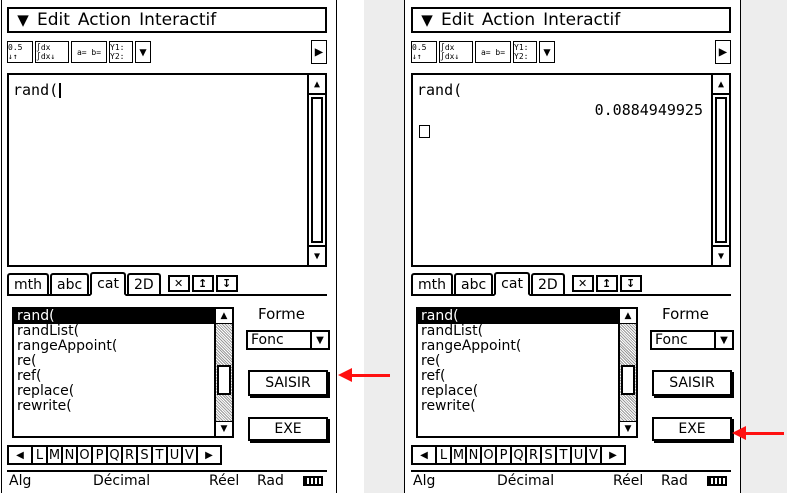 The height and width of the screenshot is (493, 787). Describe the element at coordinates (270, 481) in the screenshot. I see `status-angle: Rad` at that location.